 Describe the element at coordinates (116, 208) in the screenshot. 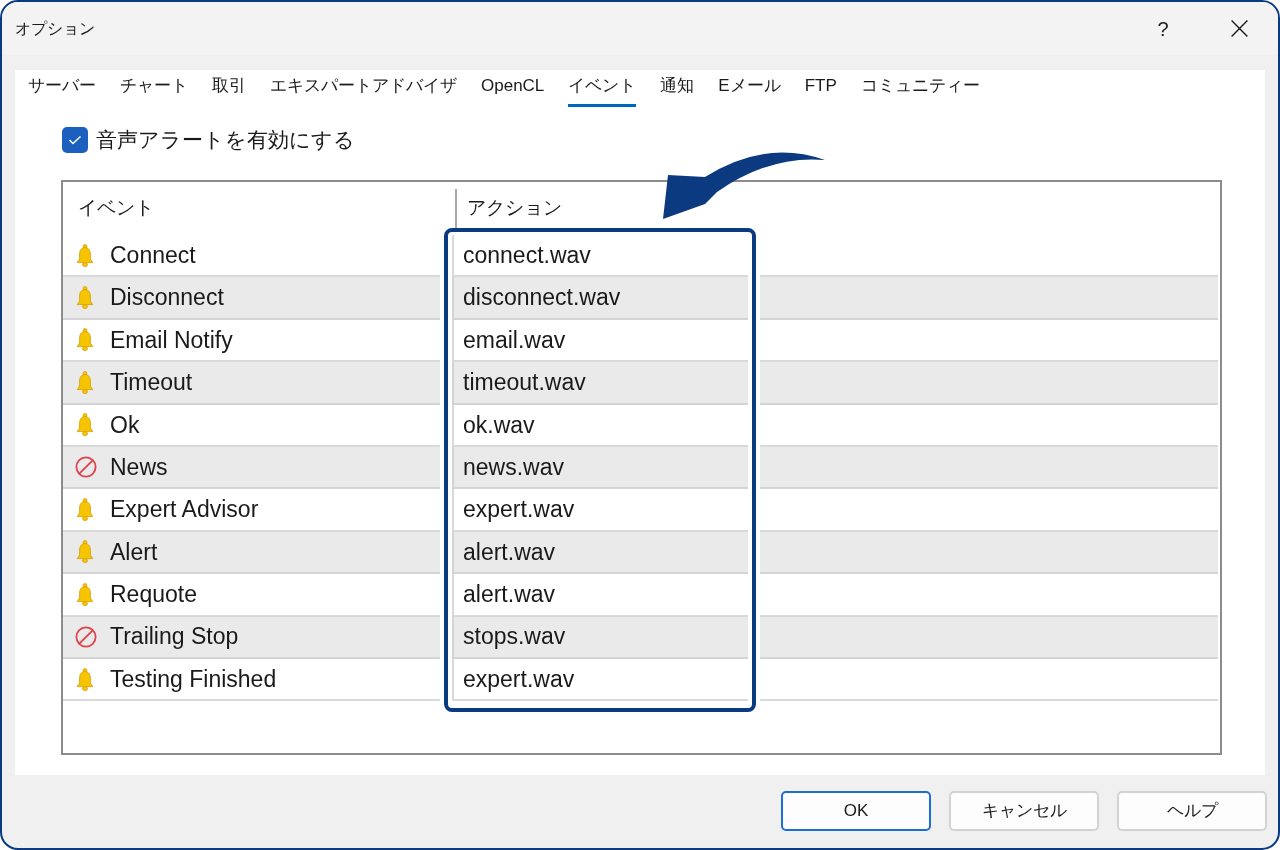

I see `column-header: イベント` at that location.